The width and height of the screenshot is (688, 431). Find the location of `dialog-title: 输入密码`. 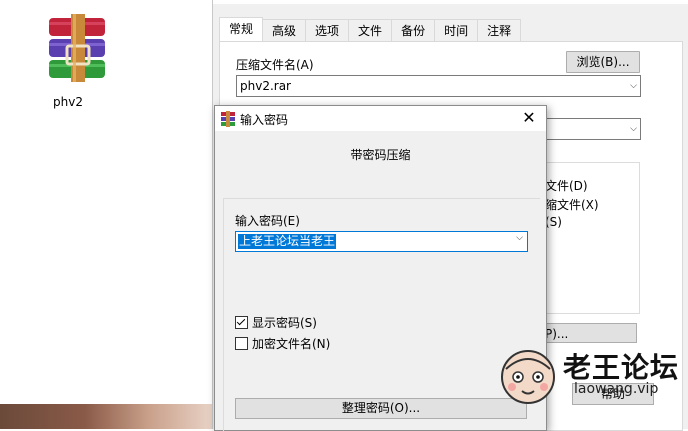

dialog-title: 输入密码 is located at coordinates (264, 120).